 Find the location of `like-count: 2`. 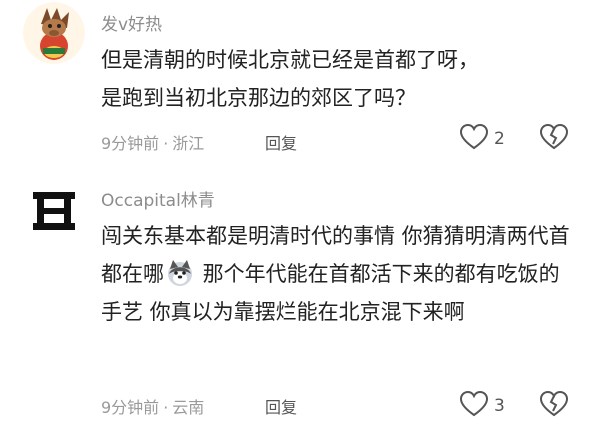

like-count: 2 is located at coordinates (499, 139).